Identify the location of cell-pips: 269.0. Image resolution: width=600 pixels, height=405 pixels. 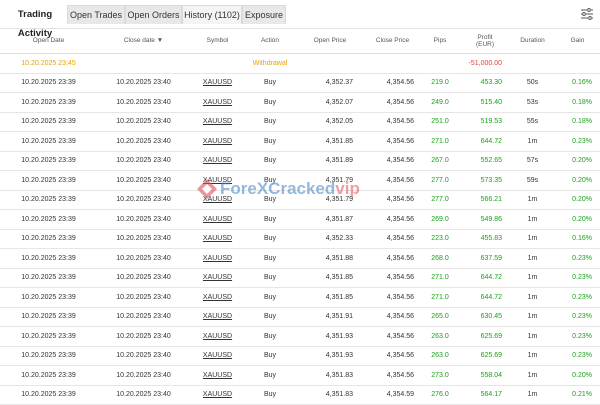
(440, 219).